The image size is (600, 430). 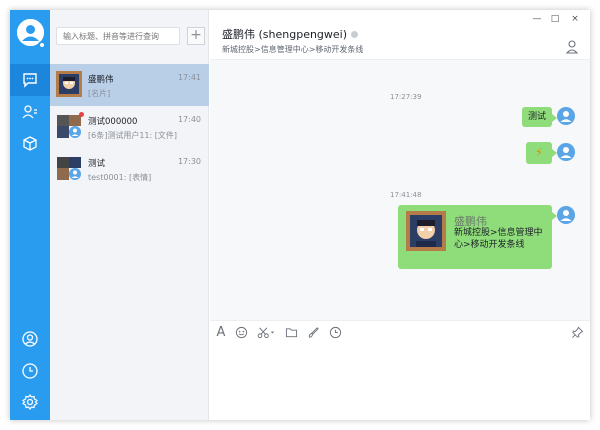 I want to click on profile-icon, so click(x=572, y=47).